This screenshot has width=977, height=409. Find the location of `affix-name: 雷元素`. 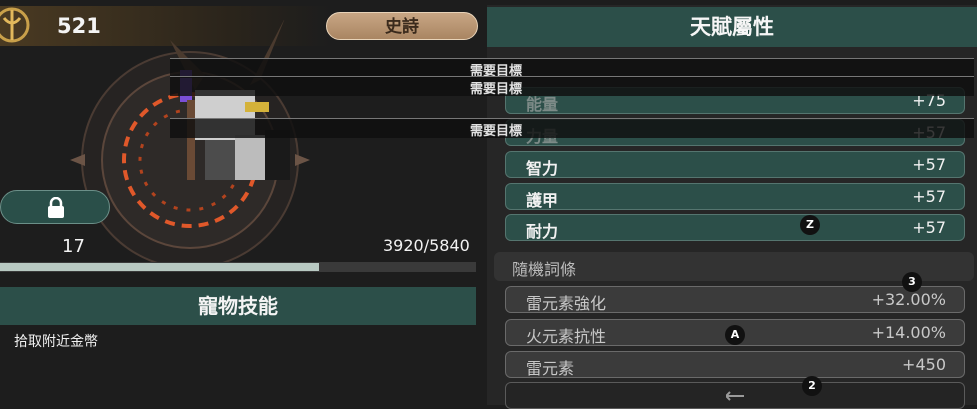

affix-name: 雷元素 is located at coordinates (550, 368).